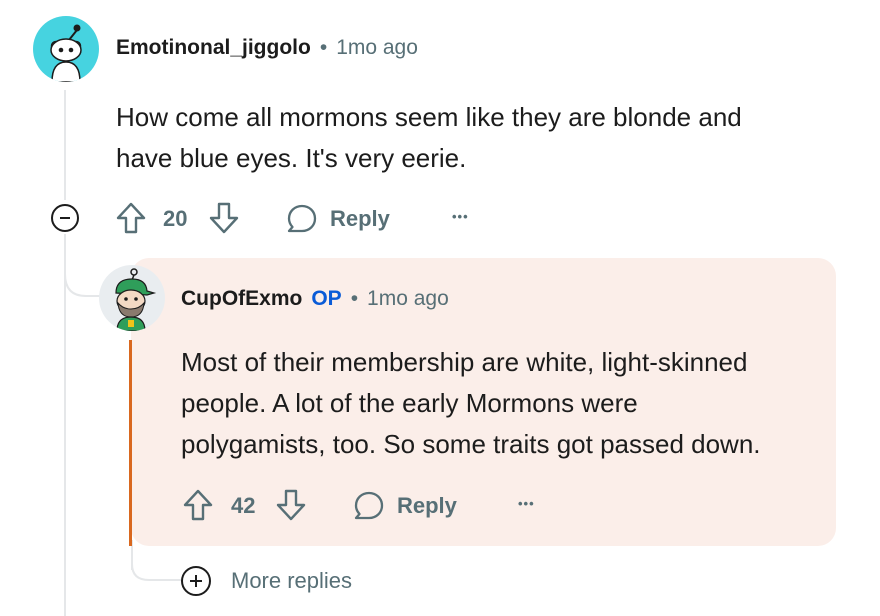 This screenshot has height=616, width=880. Describe the element at coordinates (213, 48) in the screenshot. I see `comment-username: Emotinonal_jiggolo` at that location.